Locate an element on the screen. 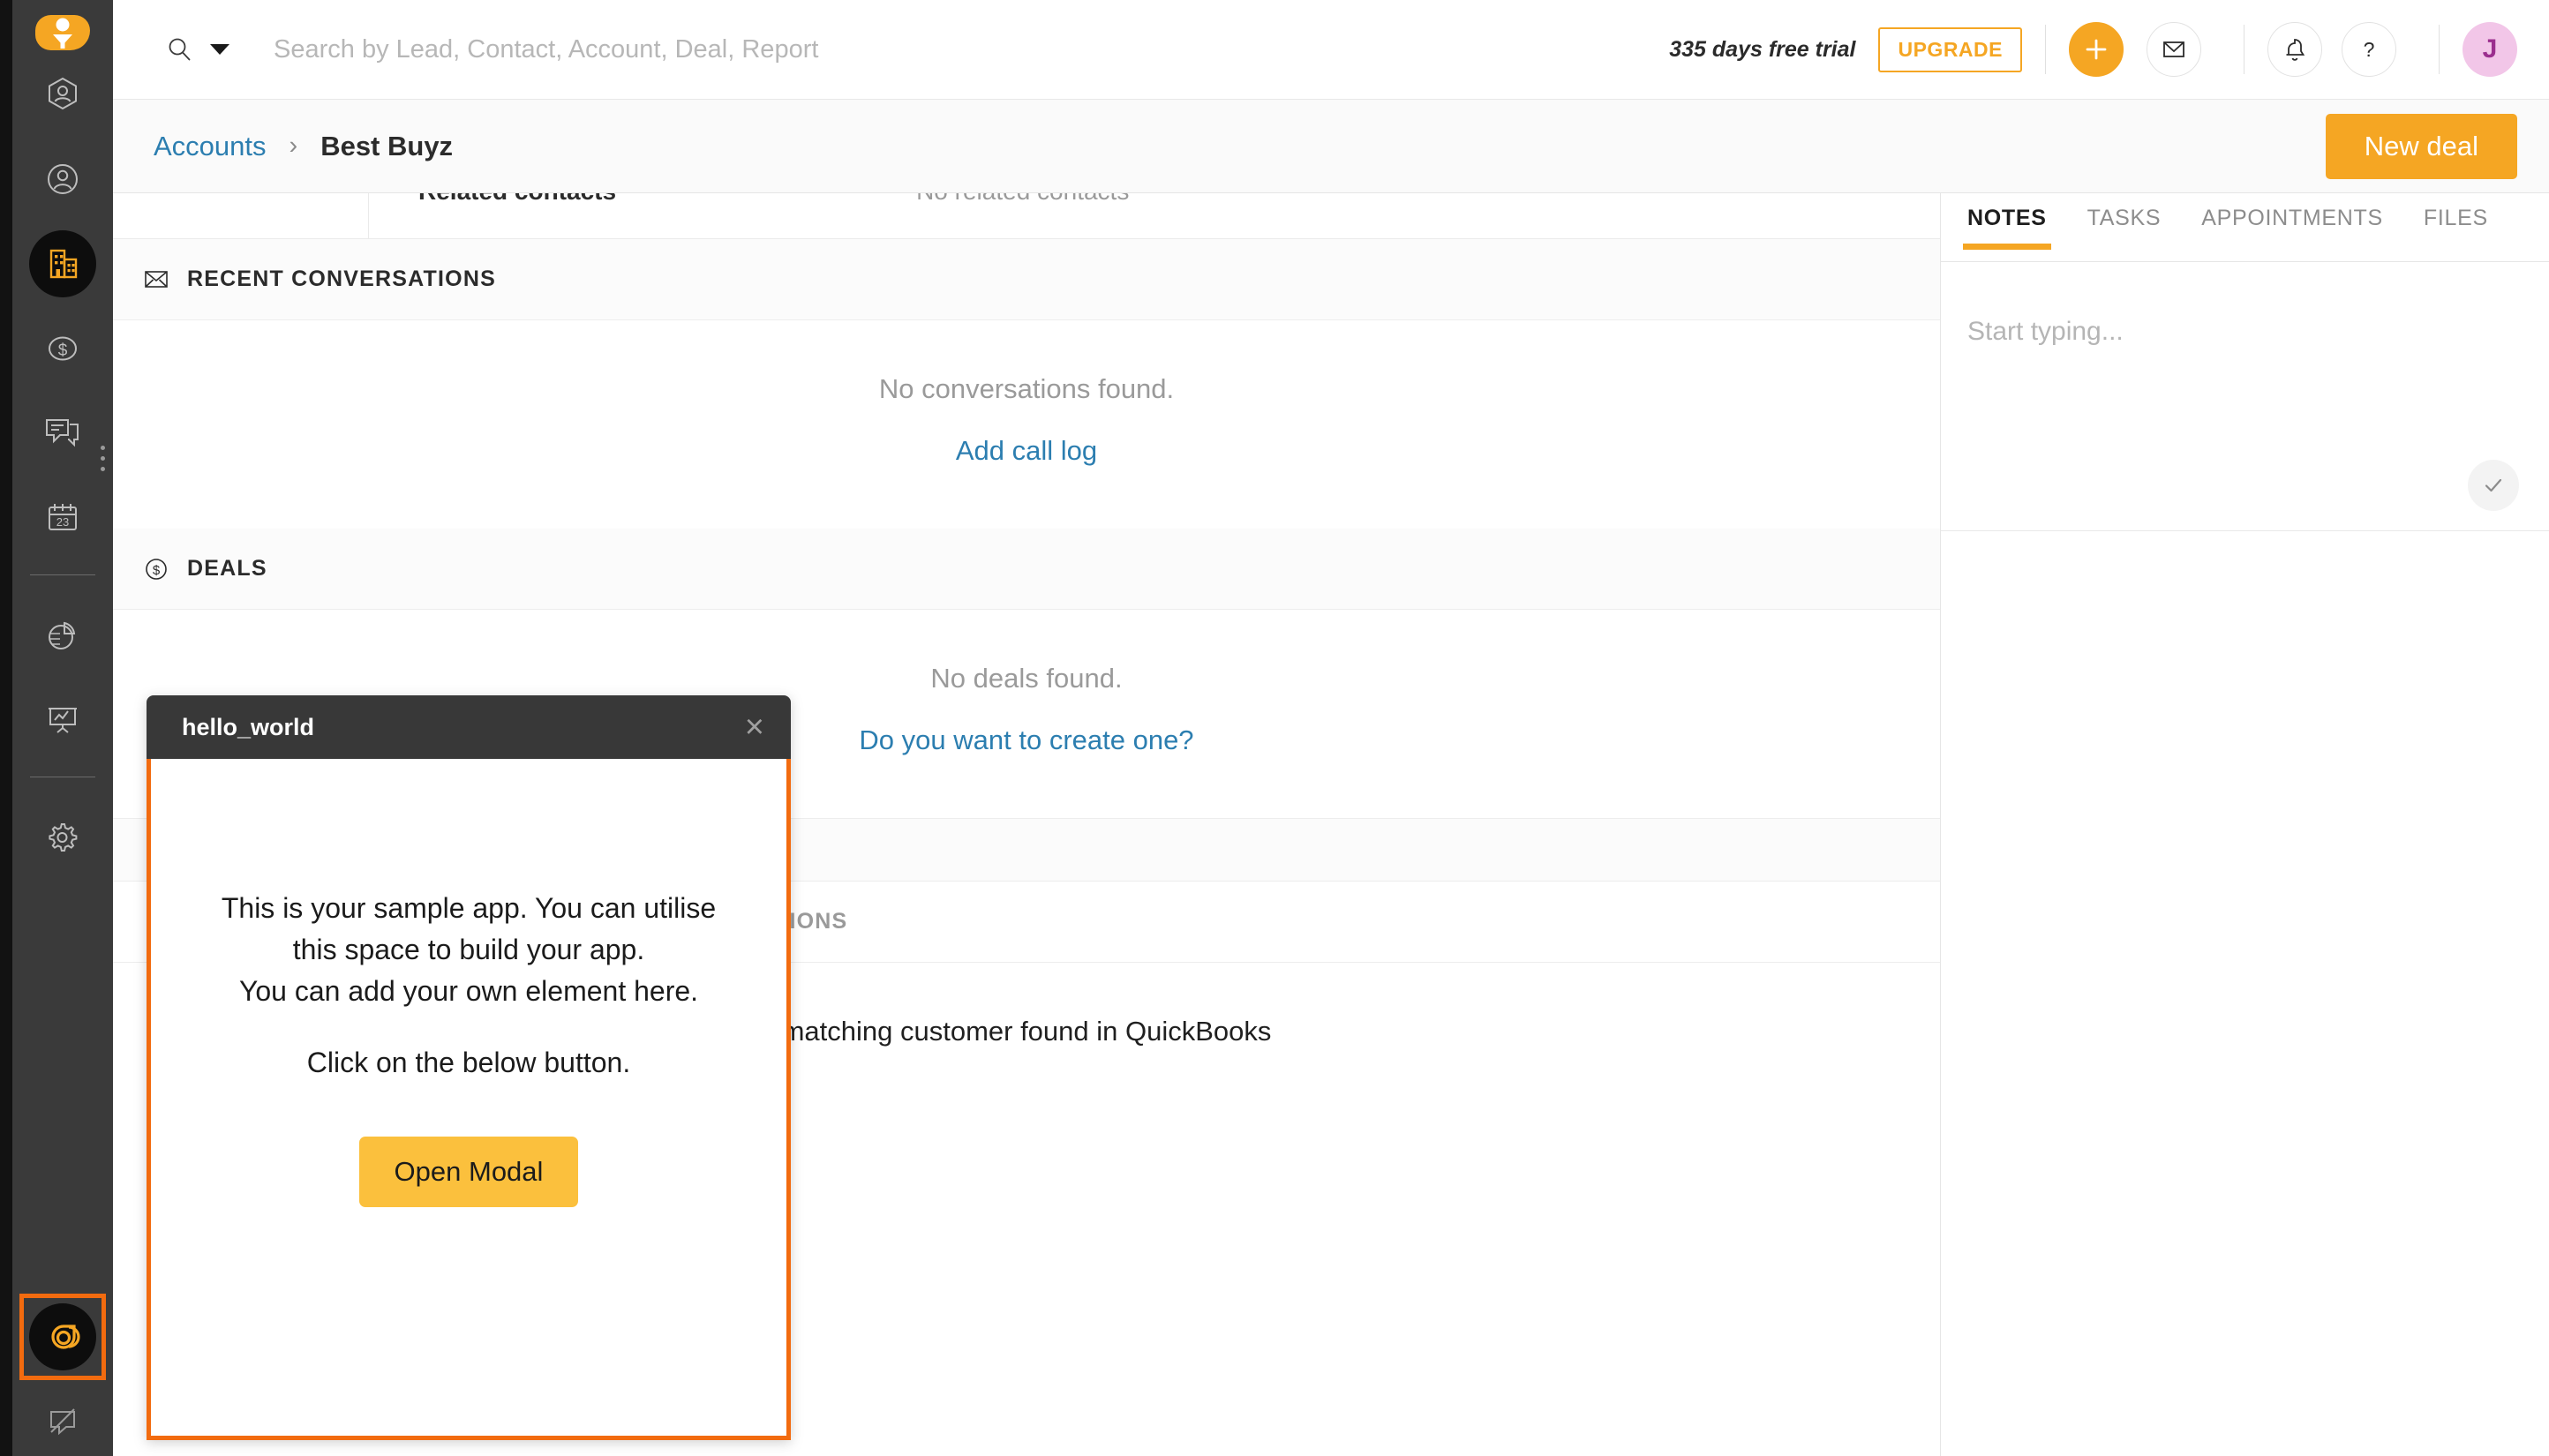 The image size is (2549, 1456). tab-notes: NOTES is located at coordinates (2007, 228).